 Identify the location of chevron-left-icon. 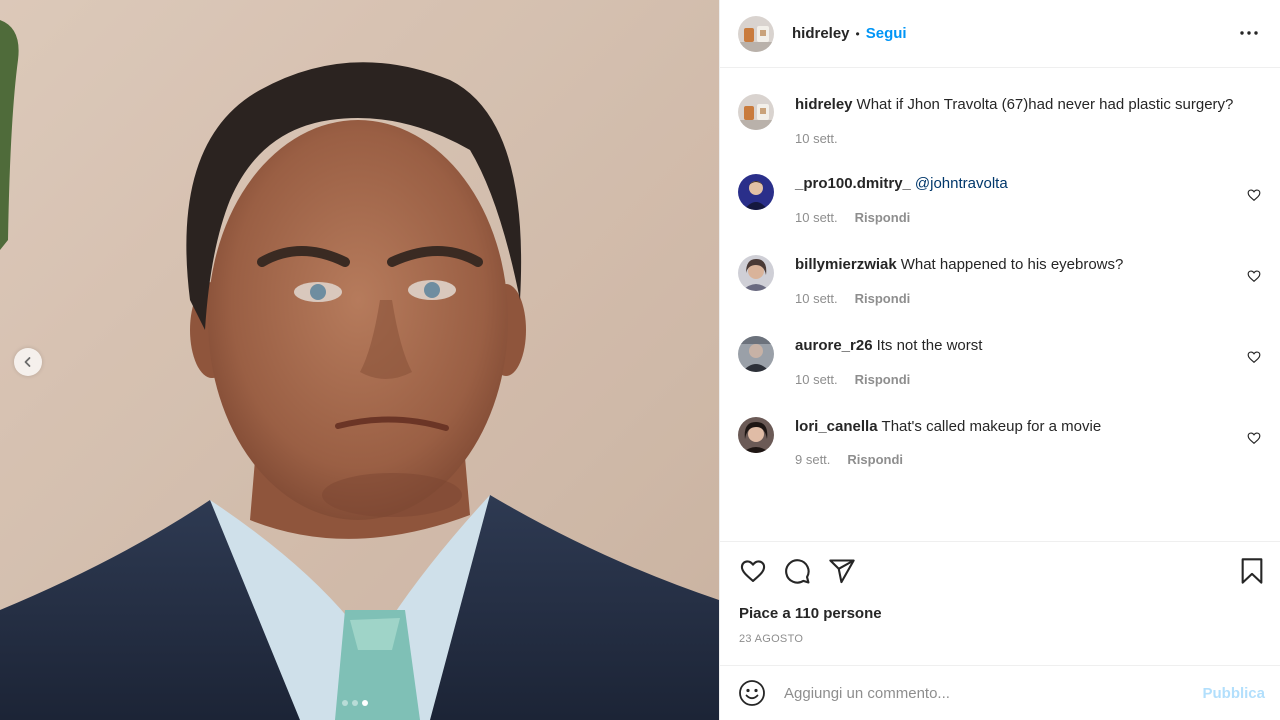
(27, 362).